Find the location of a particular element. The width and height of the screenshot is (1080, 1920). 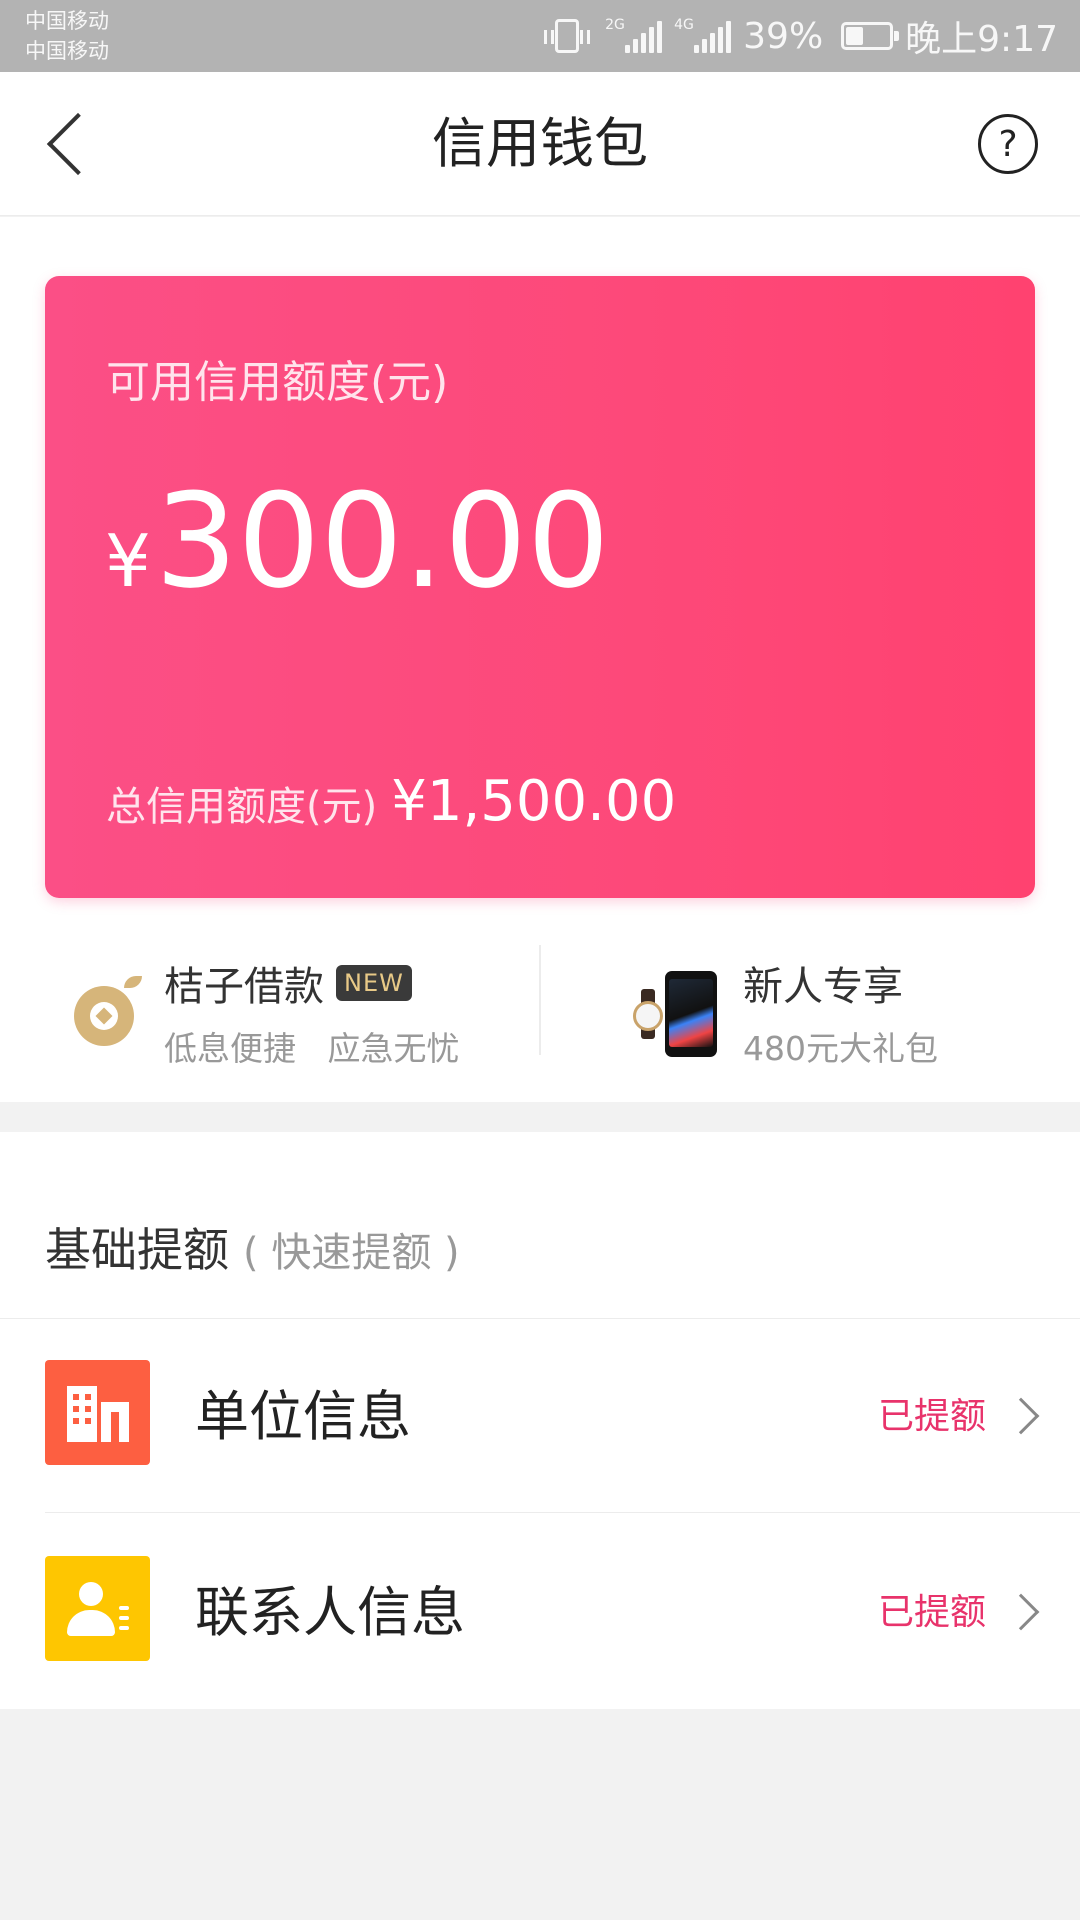

section-title: 基础提额 is located at coordinates (137, 1250).